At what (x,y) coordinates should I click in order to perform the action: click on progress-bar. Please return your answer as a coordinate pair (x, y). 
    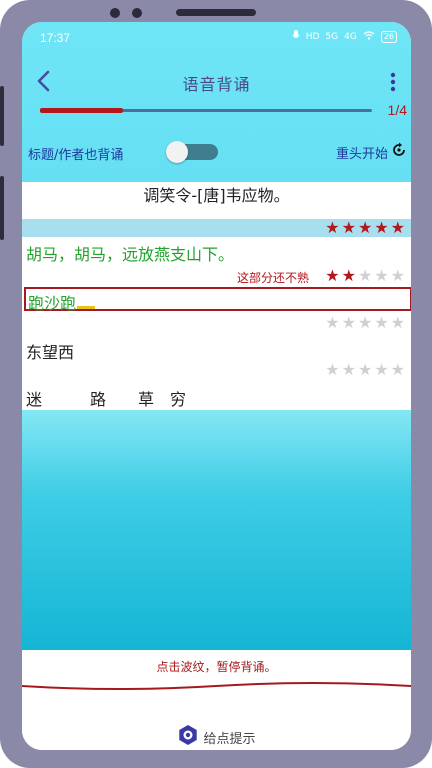
    Looking at the image, I should click on (206, 110).